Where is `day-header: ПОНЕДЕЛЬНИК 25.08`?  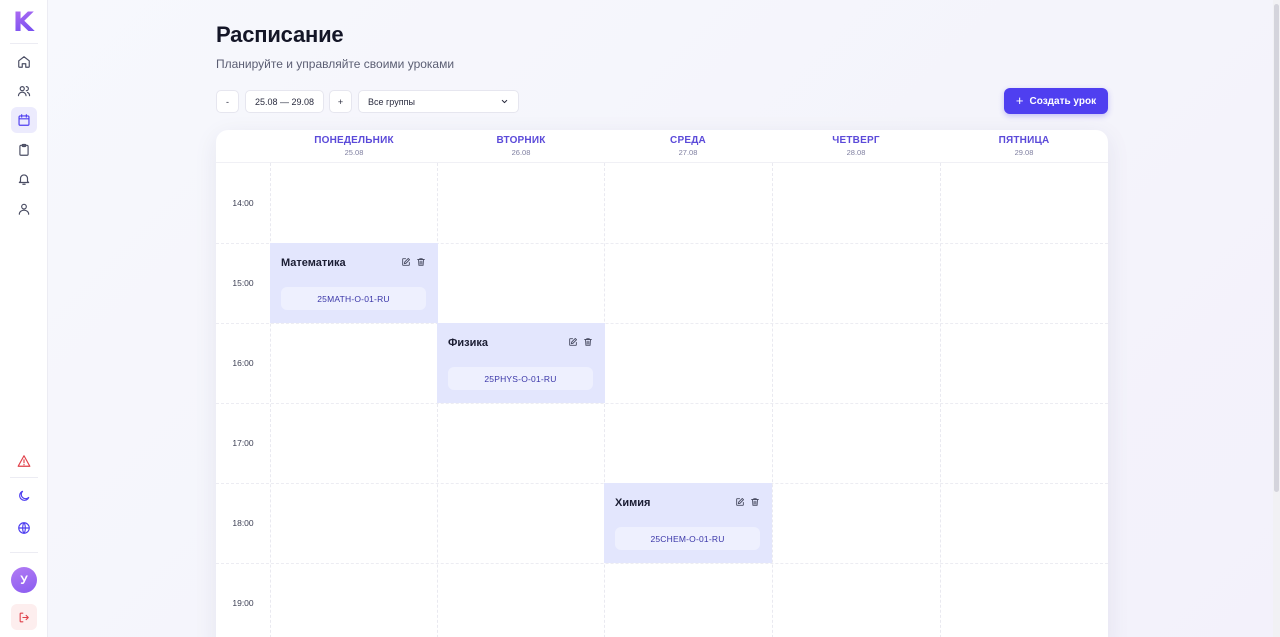 day-header: ПОНЕДЕЛЬНИК 25.08 is located at coordinates (354, 146).